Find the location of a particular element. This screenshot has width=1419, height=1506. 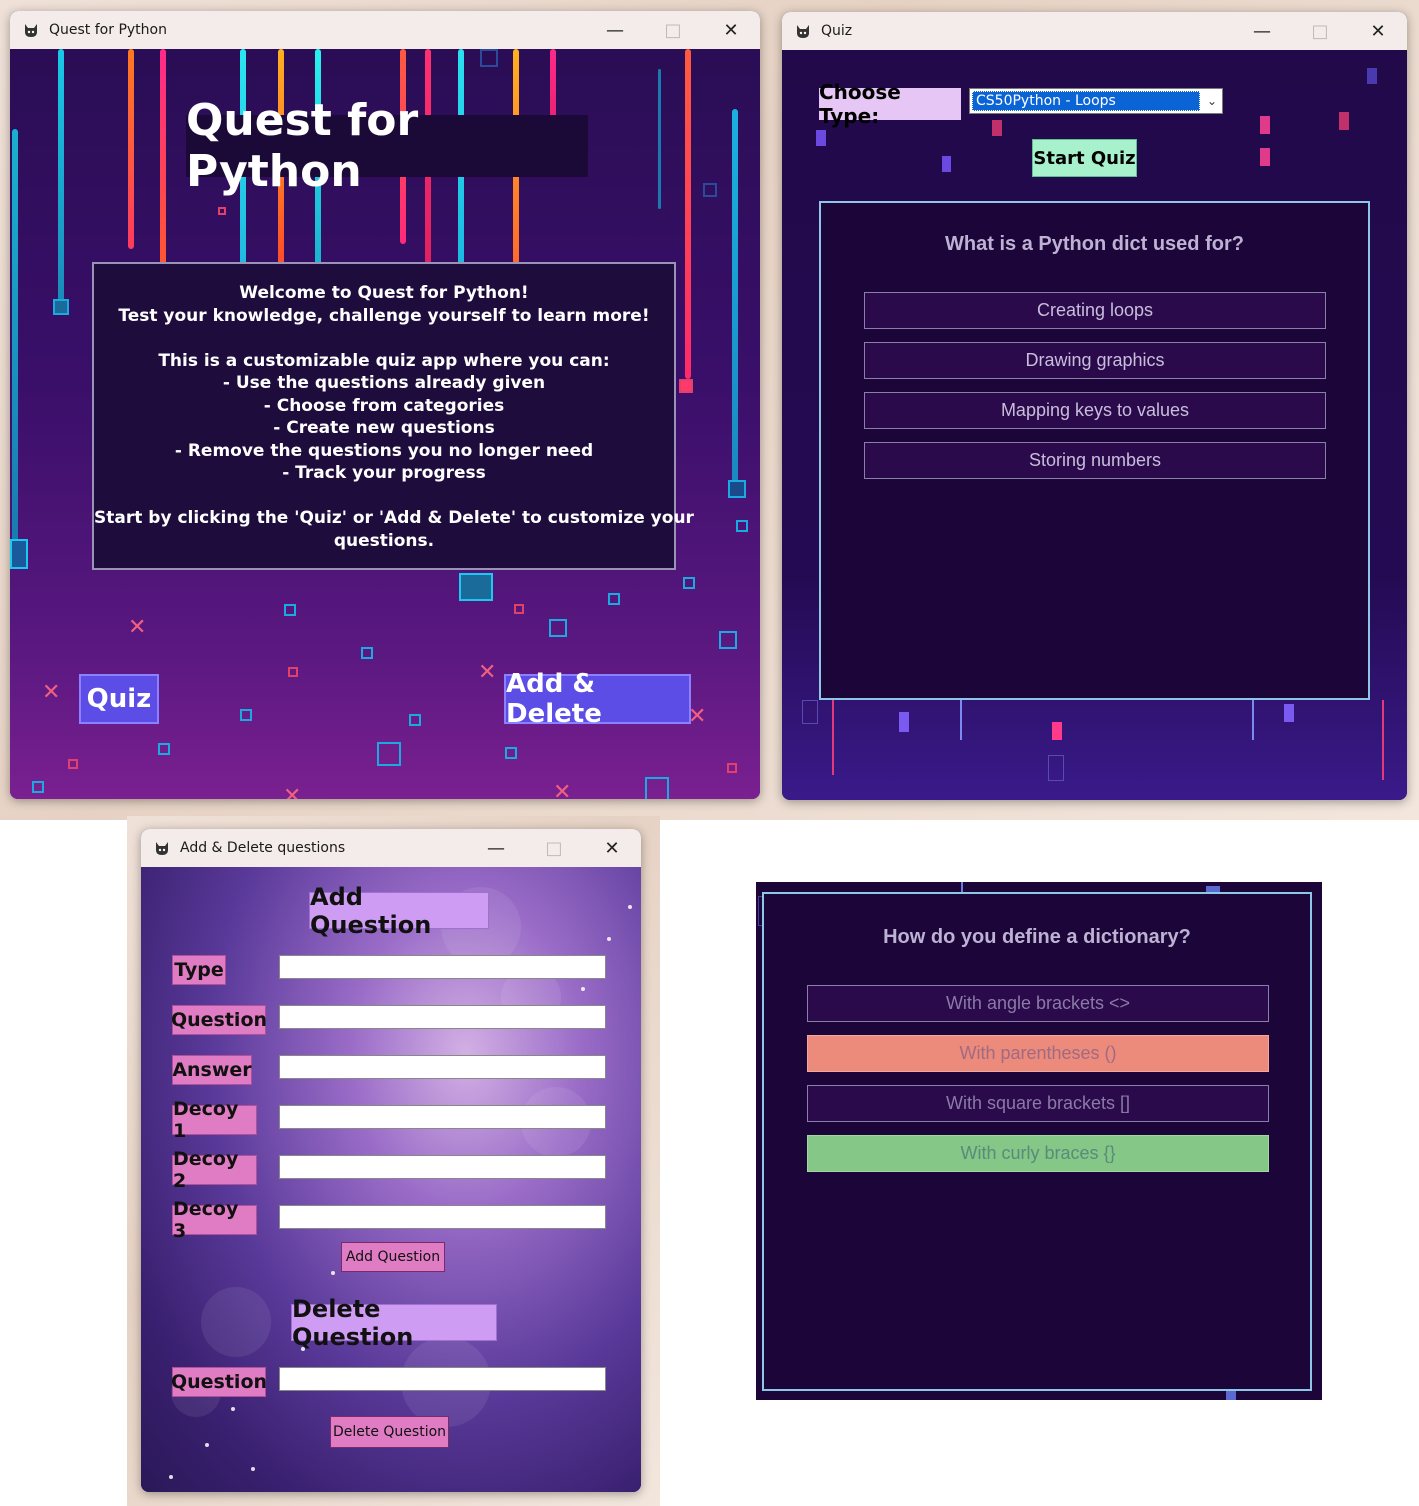

type-input is located at coordinates (442, 967).